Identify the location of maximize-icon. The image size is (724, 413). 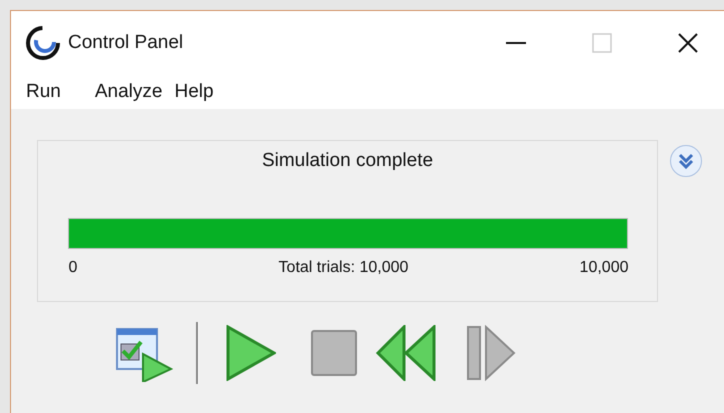
(602, 43).